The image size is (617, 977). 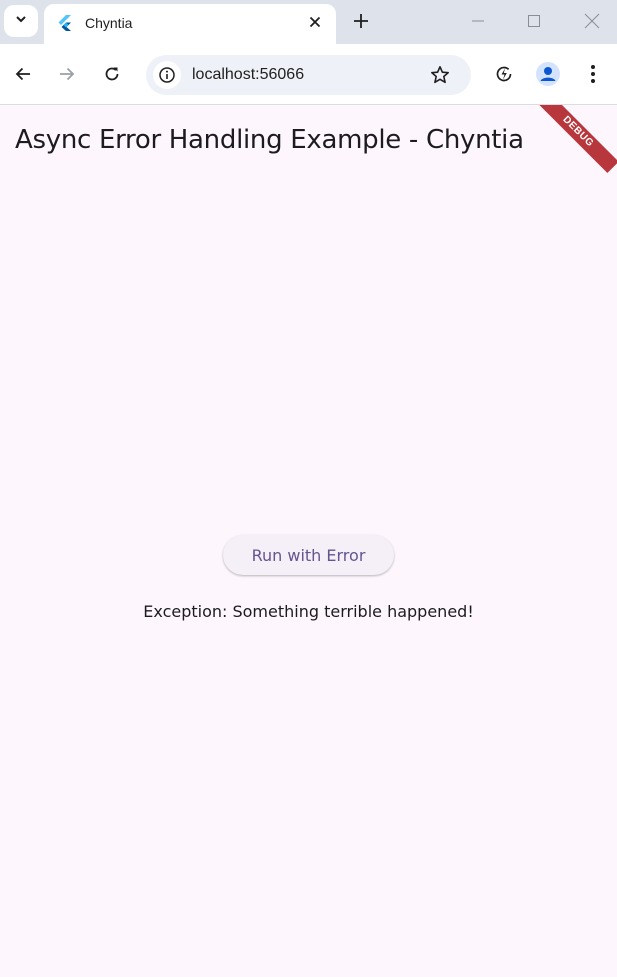 I want to click on url-text: localhost:56066, so click(x=248, y=75).